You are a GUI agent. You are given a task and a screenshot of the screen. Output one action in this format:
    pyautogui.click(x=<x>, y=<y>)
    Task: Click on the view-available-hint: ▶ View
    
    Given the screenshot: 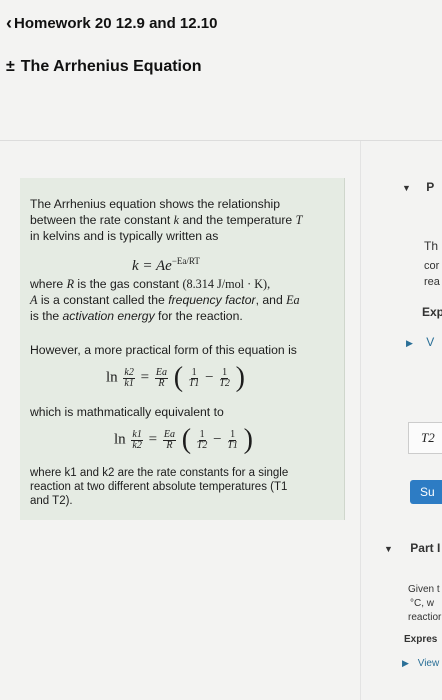 What is the action you would take?
    pyautogui.click(x=420, y=663)
    